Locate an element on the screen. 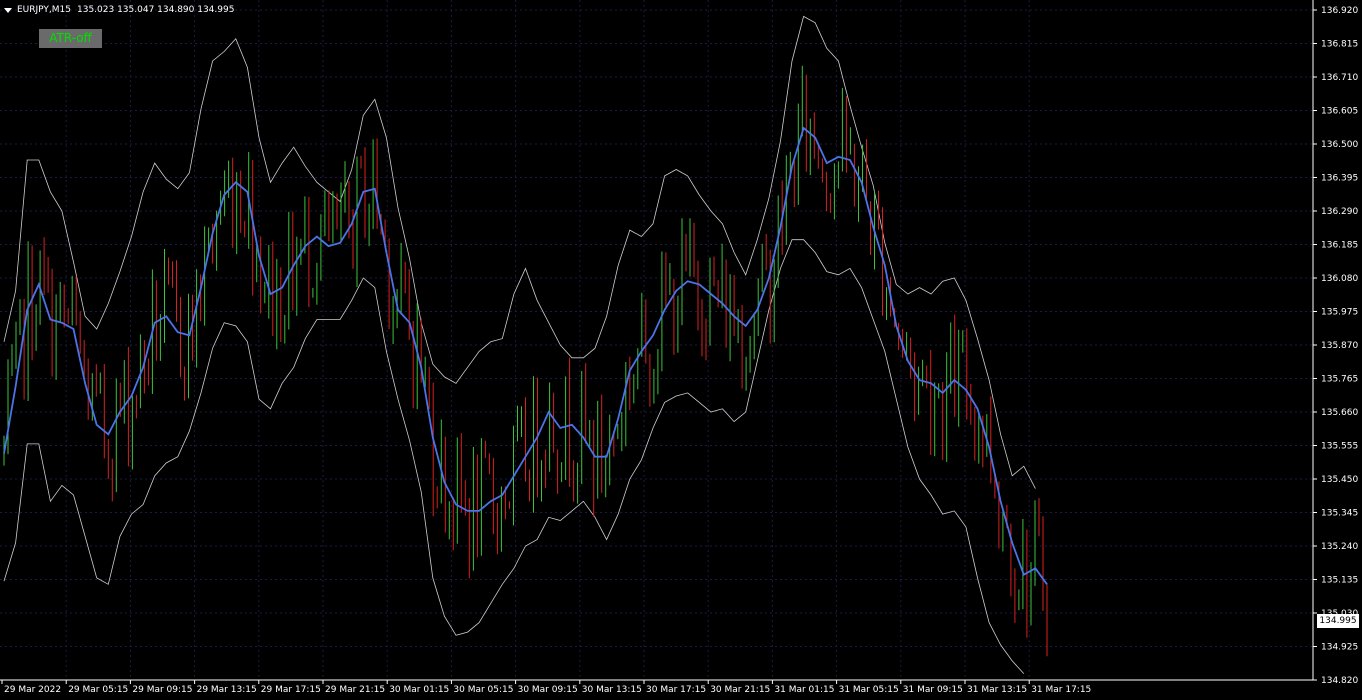  y-tick-label: 136.605 is located at coordinates (1339, 112).